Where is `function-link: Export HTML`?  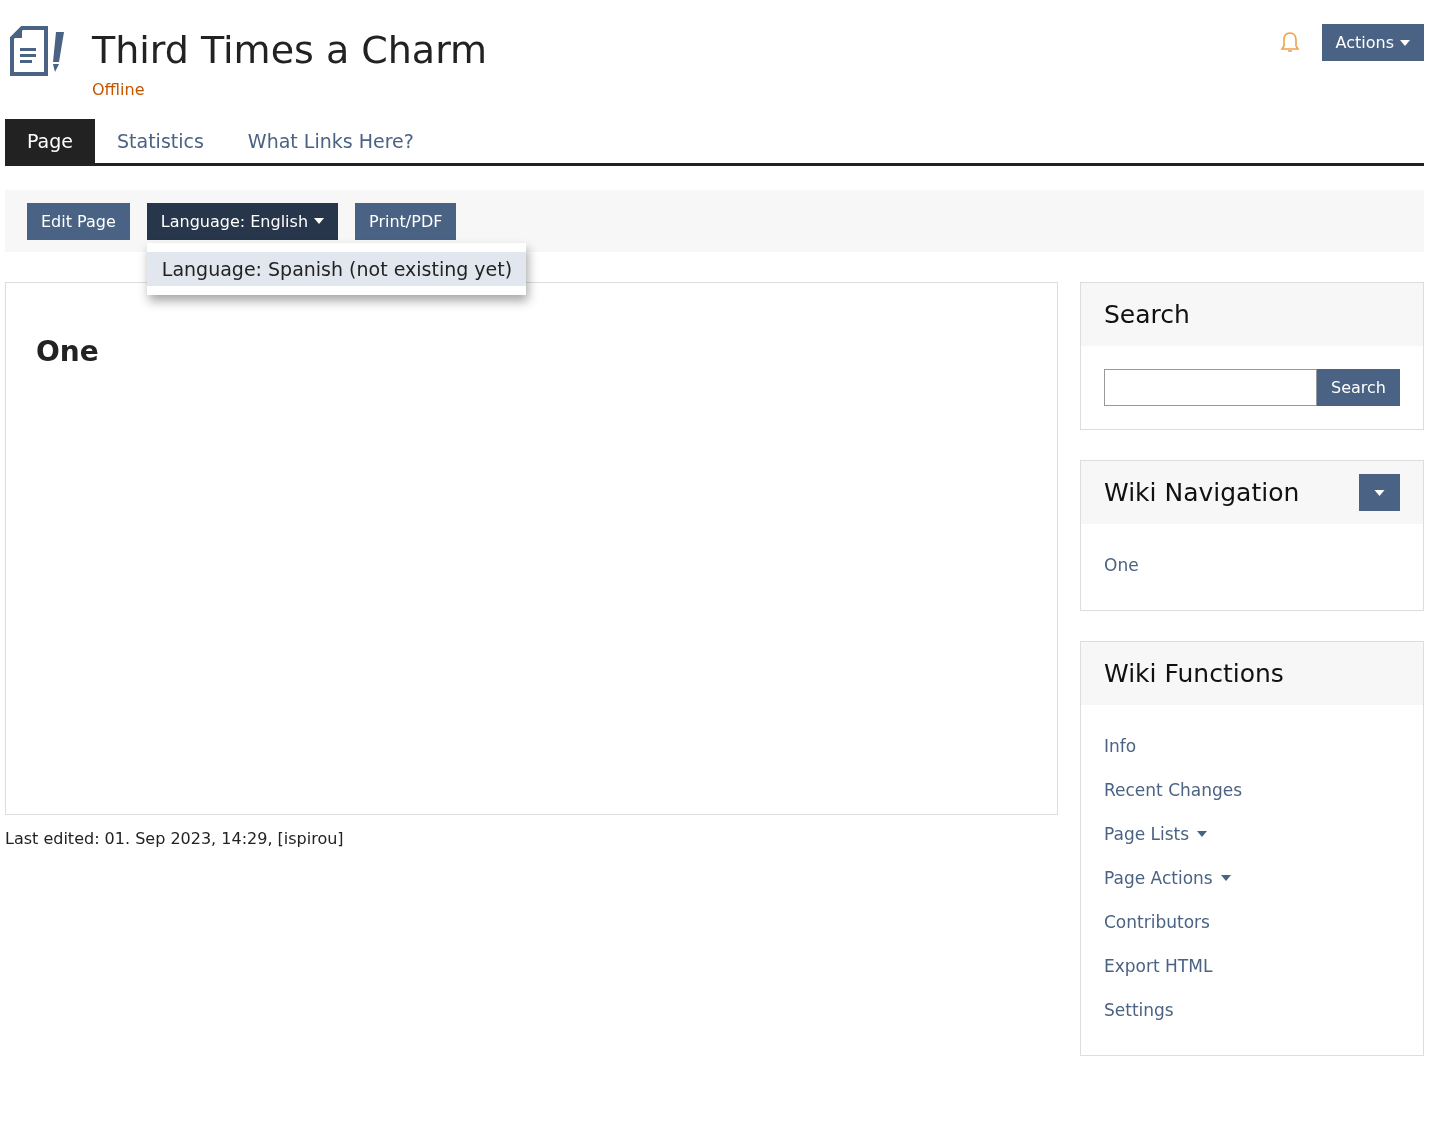
function-link: Export HTML is located at coordinates (1158, 966).